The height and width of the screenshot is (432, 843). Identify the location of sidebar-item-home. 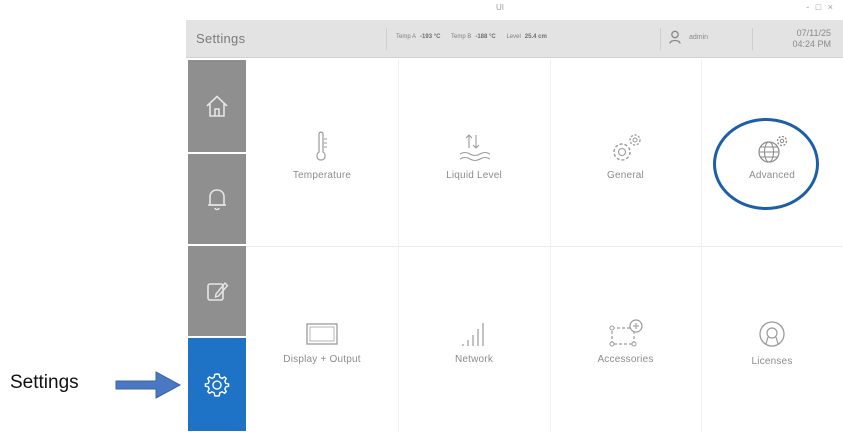
(217, 106).